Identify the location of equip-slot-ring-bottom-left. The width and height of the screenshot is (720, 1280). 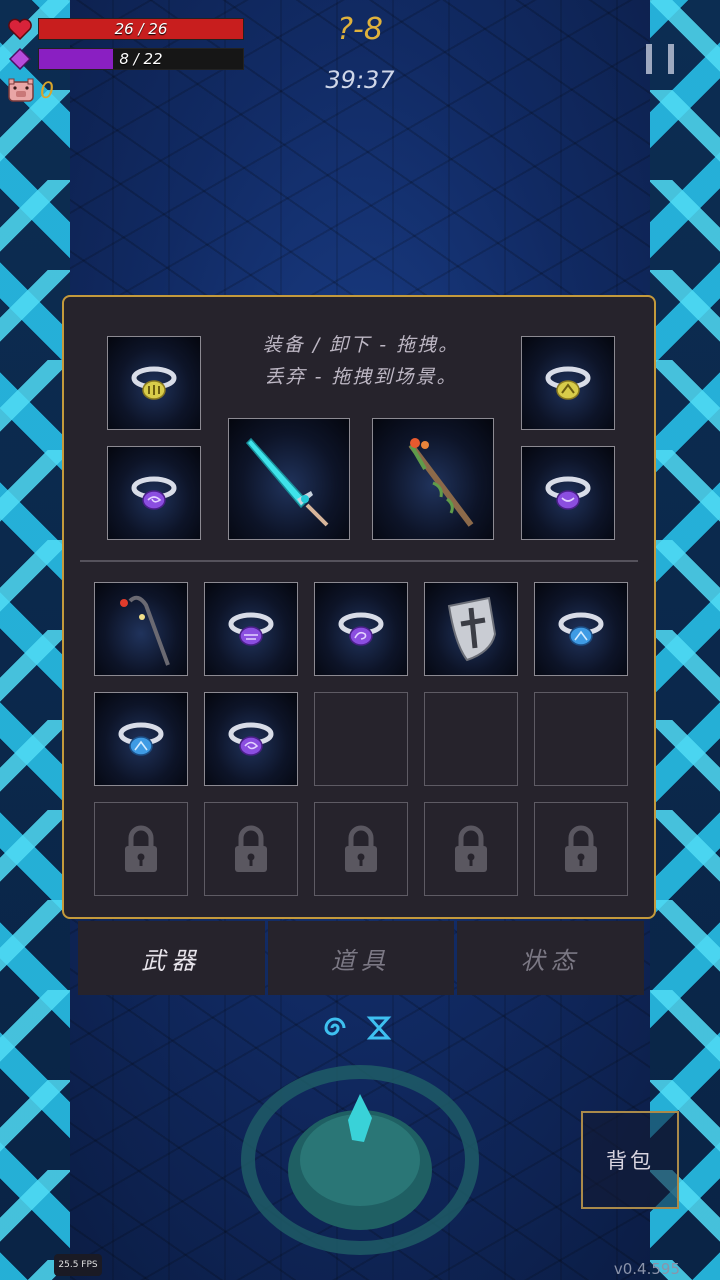
(154, 493).